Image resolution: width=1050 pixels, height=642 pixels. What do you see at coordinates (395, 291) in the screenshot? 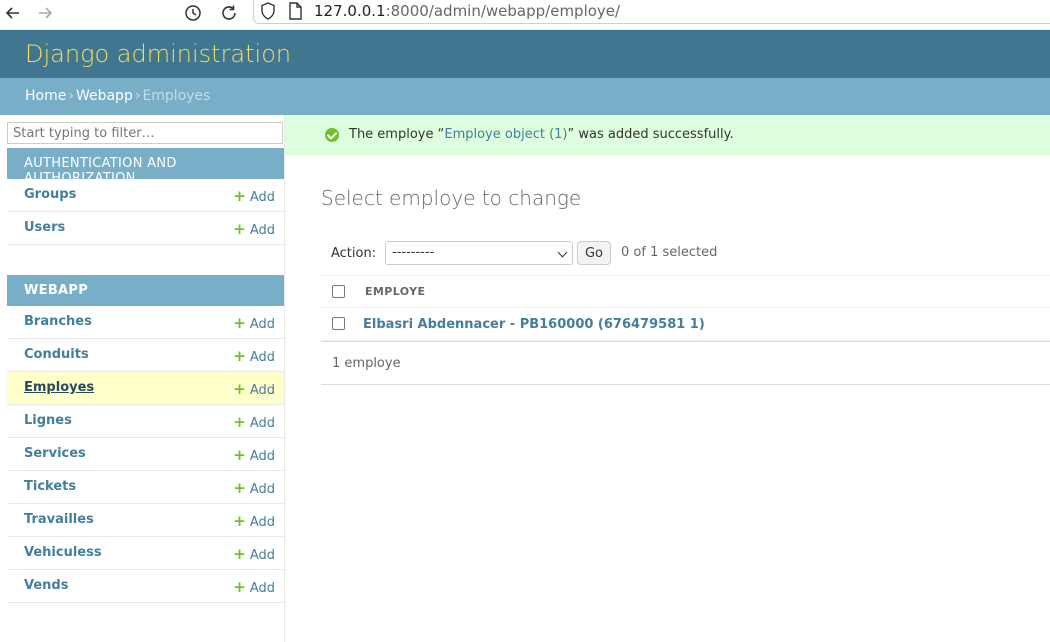
I see `column-header-employe: EMPLOYE` at bounding box center [395, 291].